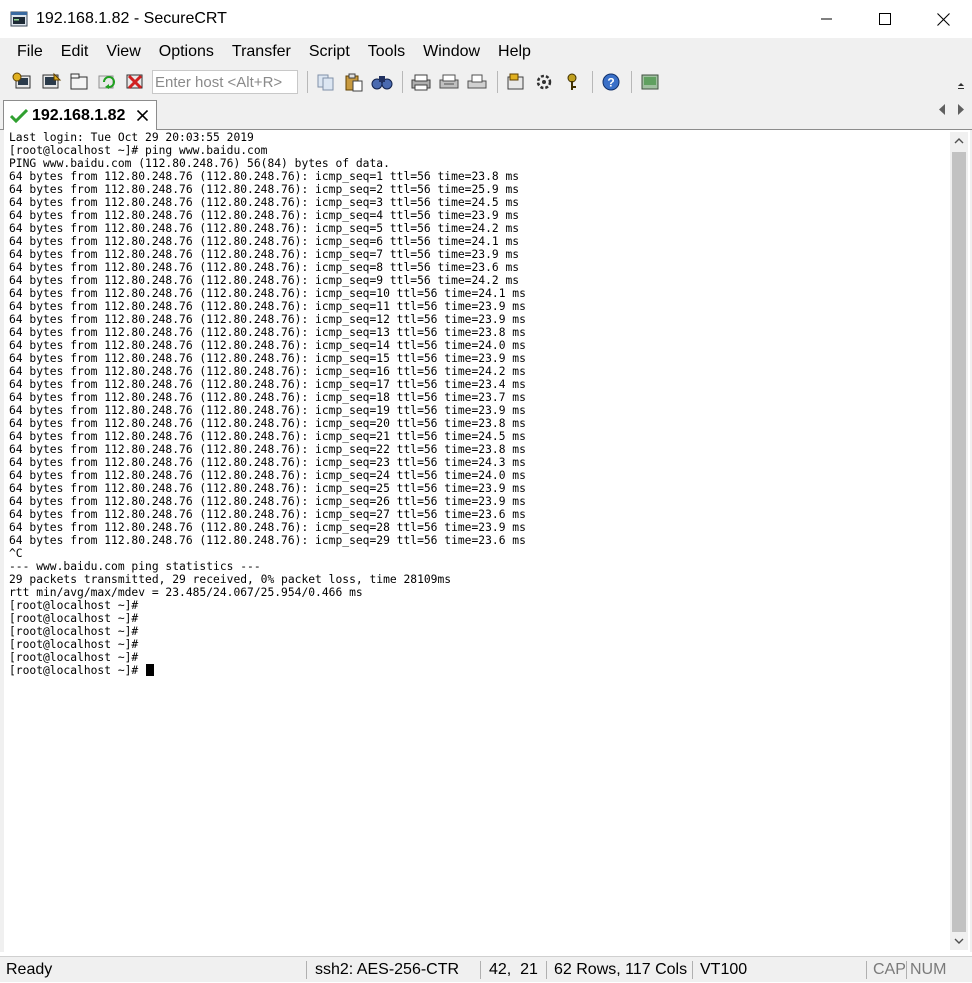 Image resolution: width=972 pixels, height=983 pixels. Describe the element at coordinates (942, 111) in the screenshot. I see `tab-scroll-left-icon` at that location.